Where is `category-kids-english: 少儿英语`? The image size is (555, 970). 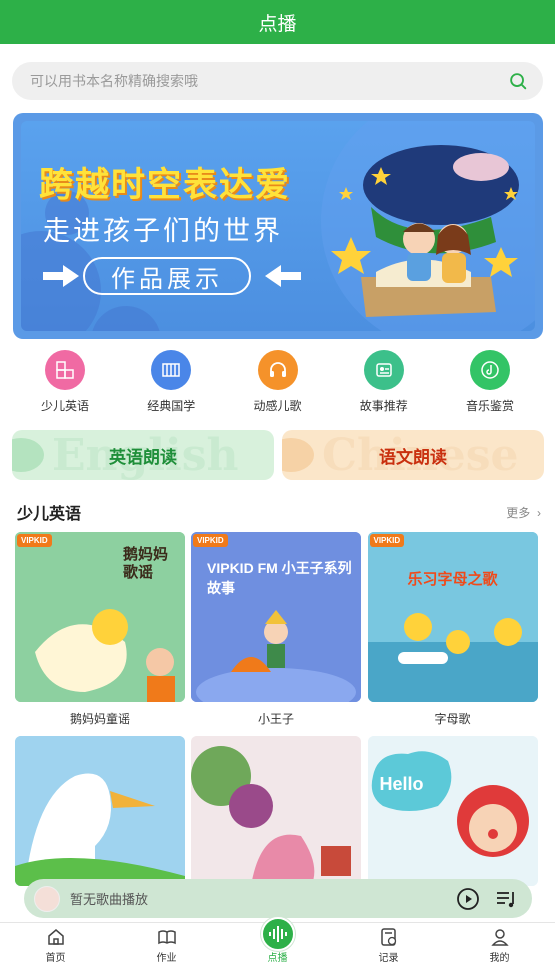
category-kids-english: 少儿英语 is located at coordinates (65, 382).